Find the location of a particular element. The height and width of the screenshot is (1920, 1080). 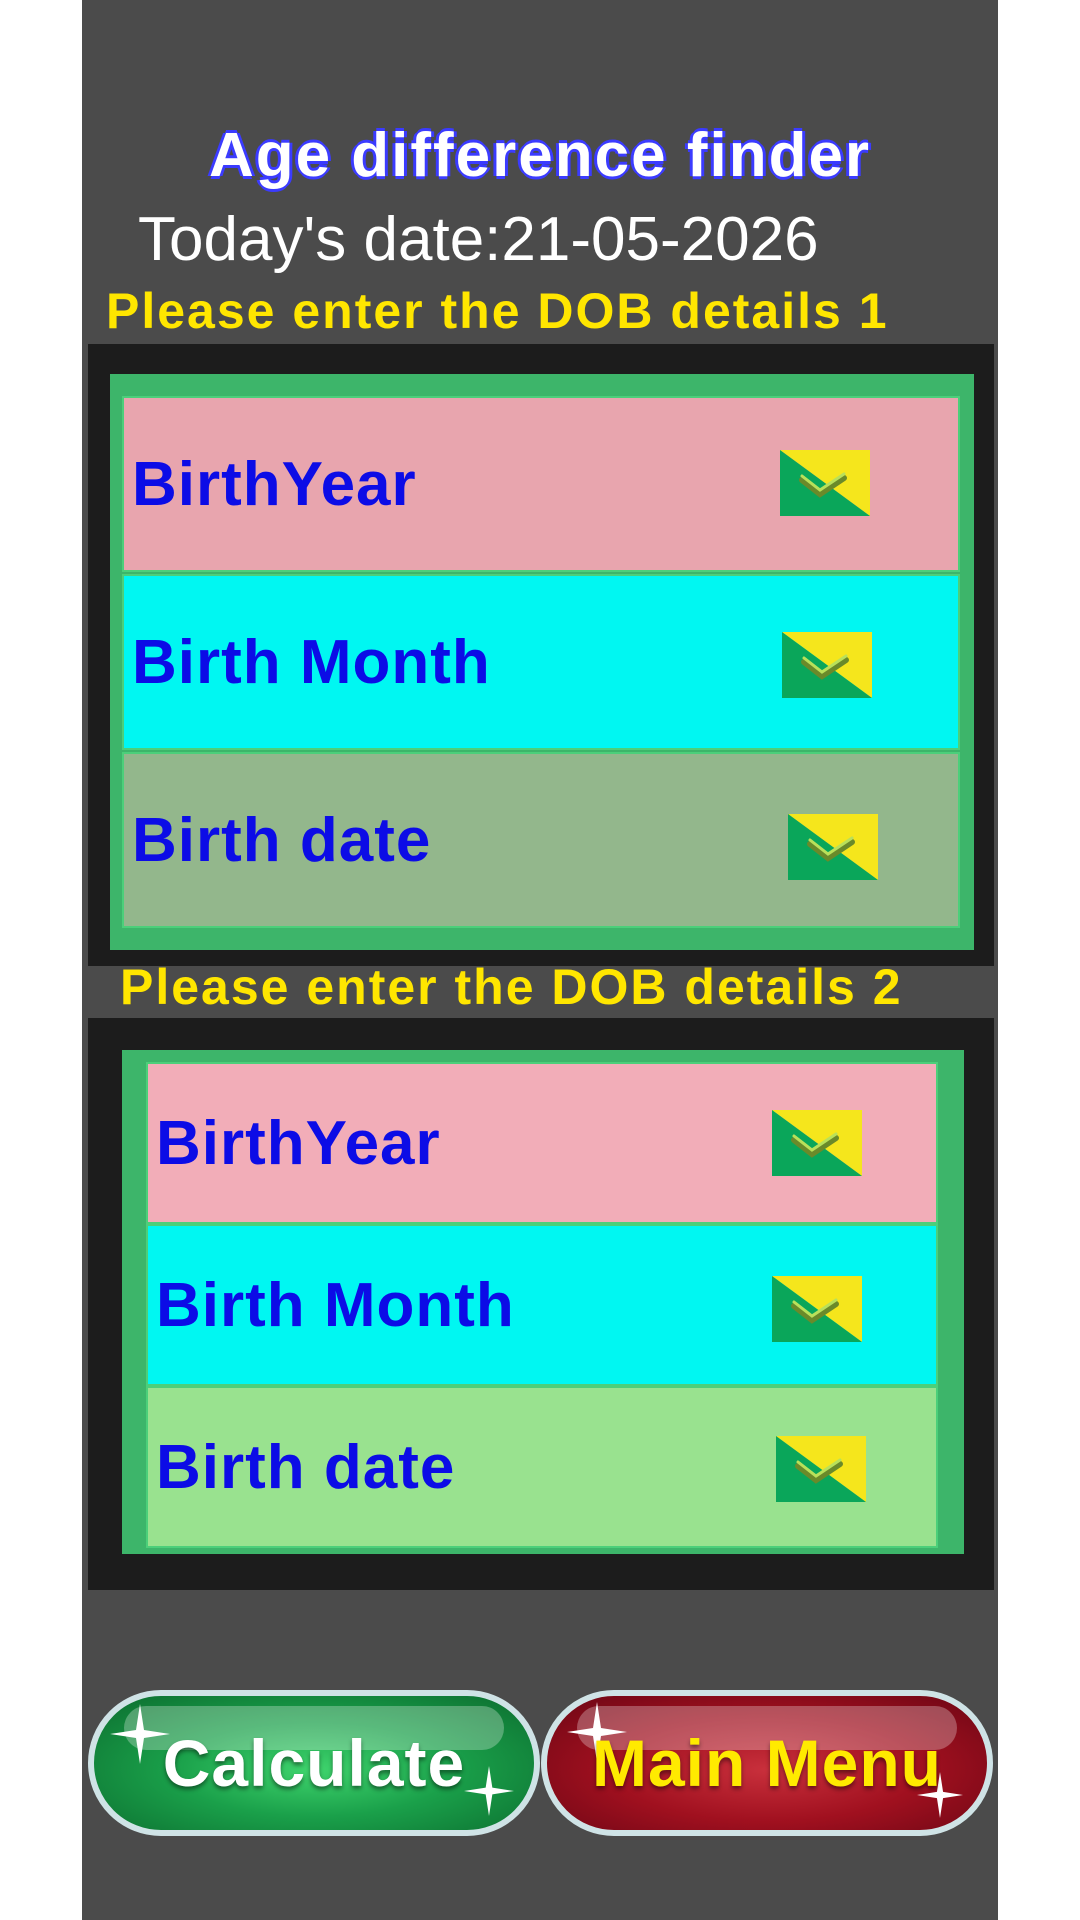

calculate-button-label: Calculate is located at coordinates (314, 1763).